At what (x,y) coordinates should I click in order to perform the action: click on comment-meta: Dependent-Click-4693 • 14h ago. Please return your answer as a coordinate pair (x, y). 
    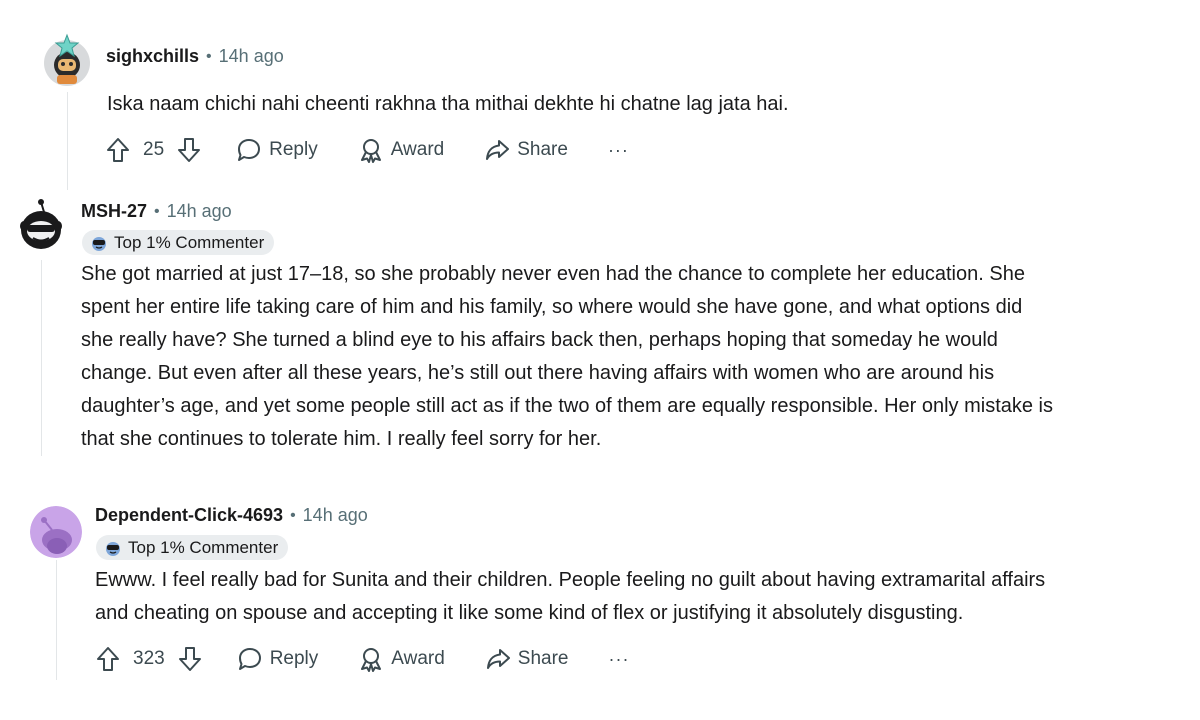
    Looking at the image, I should click on (231, 515).